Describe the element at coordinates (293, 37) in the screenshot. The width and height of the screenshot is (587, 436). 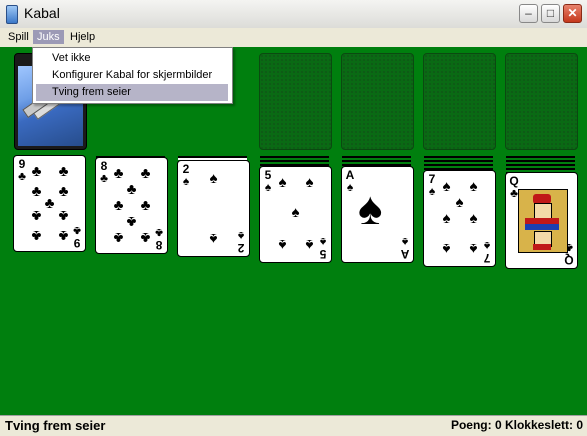
I see `menu-bar: Spill Juks Hjelp` at that location.